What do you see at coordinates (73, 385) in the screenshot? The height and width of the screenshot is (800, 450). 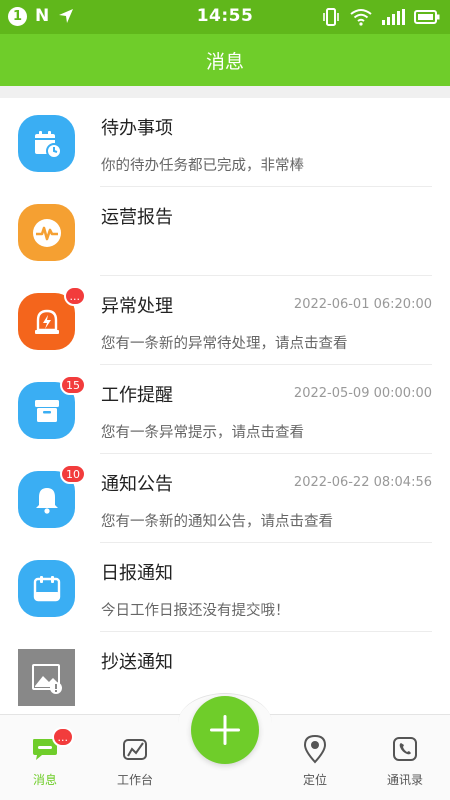 I see `unread-badge: 15` at bounding box center [73, 385].